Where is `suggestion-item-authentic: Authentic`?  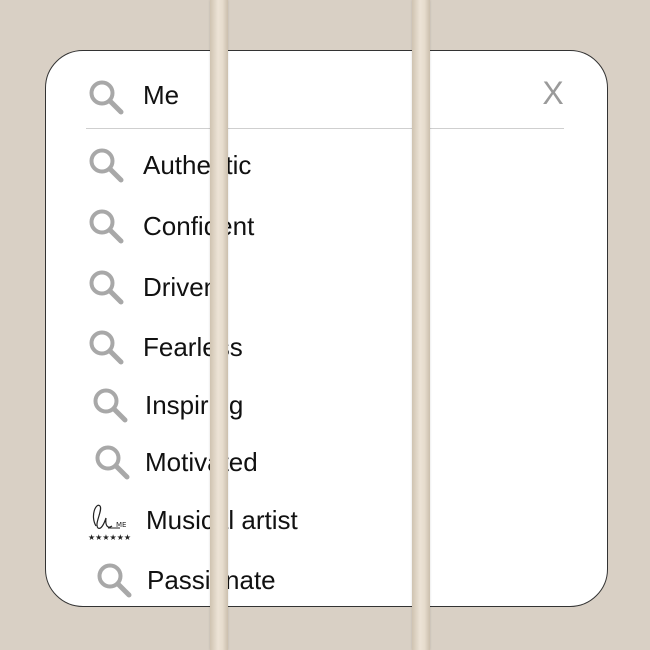
suggestion-item-authentic: Authentic is located at coordinates (326, 165).